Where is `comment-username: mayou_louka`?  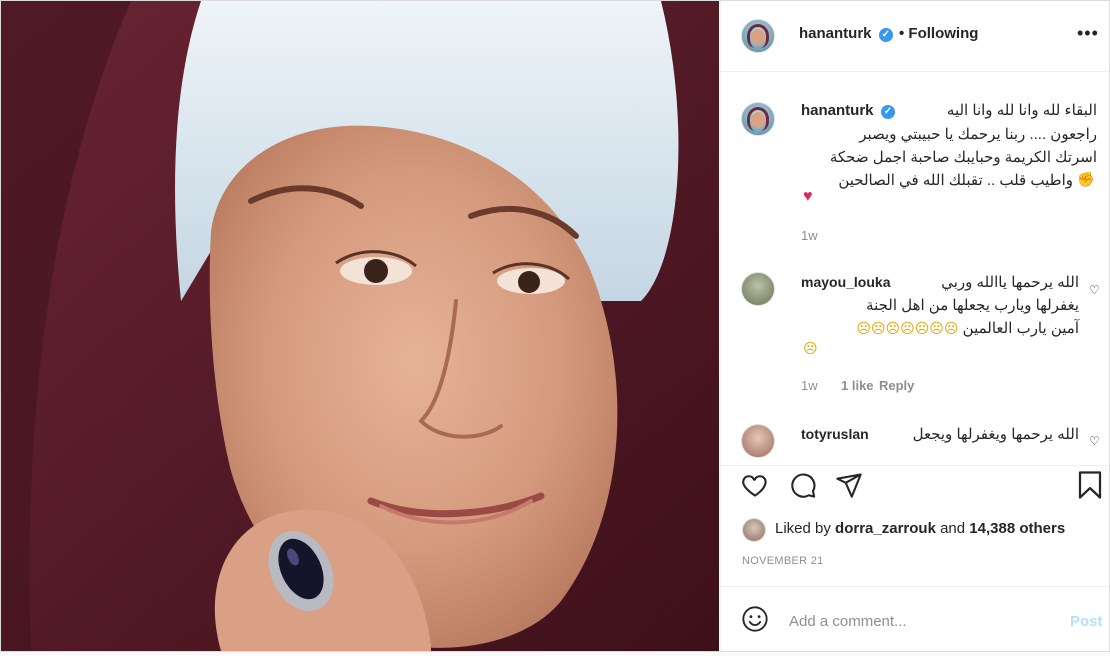 comment-username: mayou_louka is located at coordinates (845, 282).